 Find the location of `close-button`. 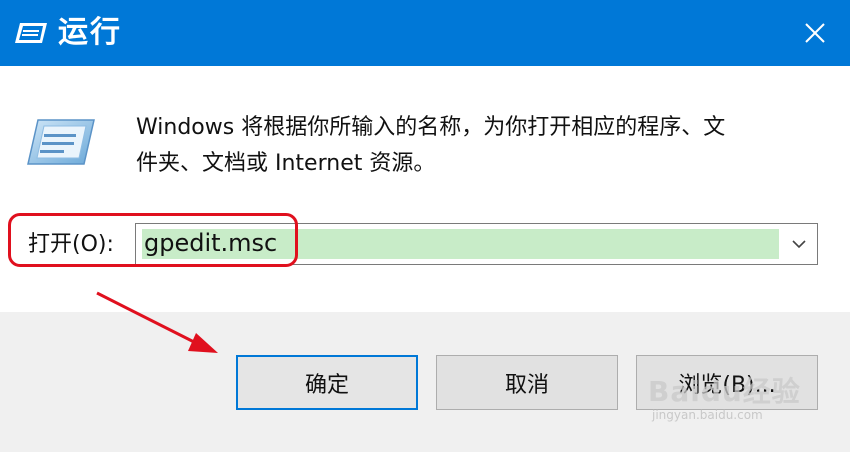

close-button is located at coordinates (815, 33).